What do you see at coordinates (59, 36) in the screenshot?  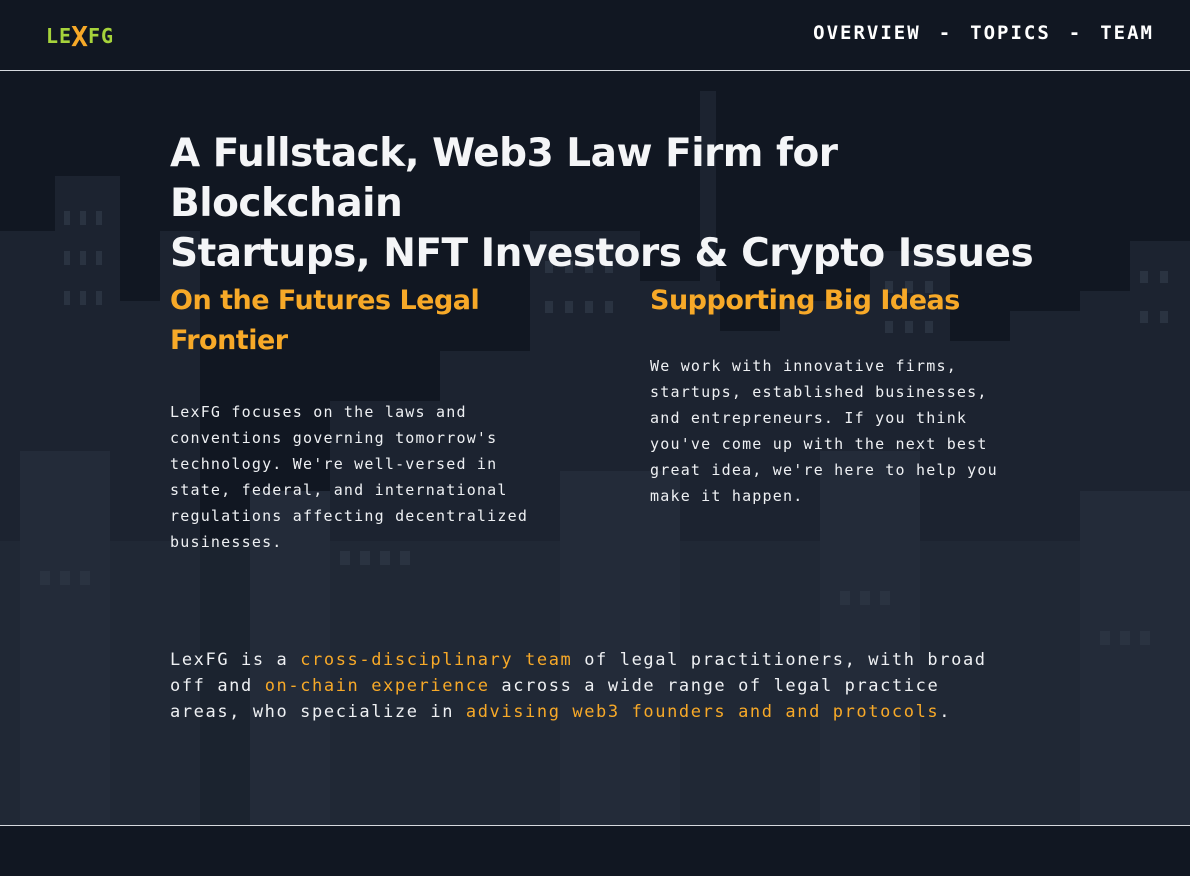 I see `logo-text-le: LE` at bounding box center [59, 36].